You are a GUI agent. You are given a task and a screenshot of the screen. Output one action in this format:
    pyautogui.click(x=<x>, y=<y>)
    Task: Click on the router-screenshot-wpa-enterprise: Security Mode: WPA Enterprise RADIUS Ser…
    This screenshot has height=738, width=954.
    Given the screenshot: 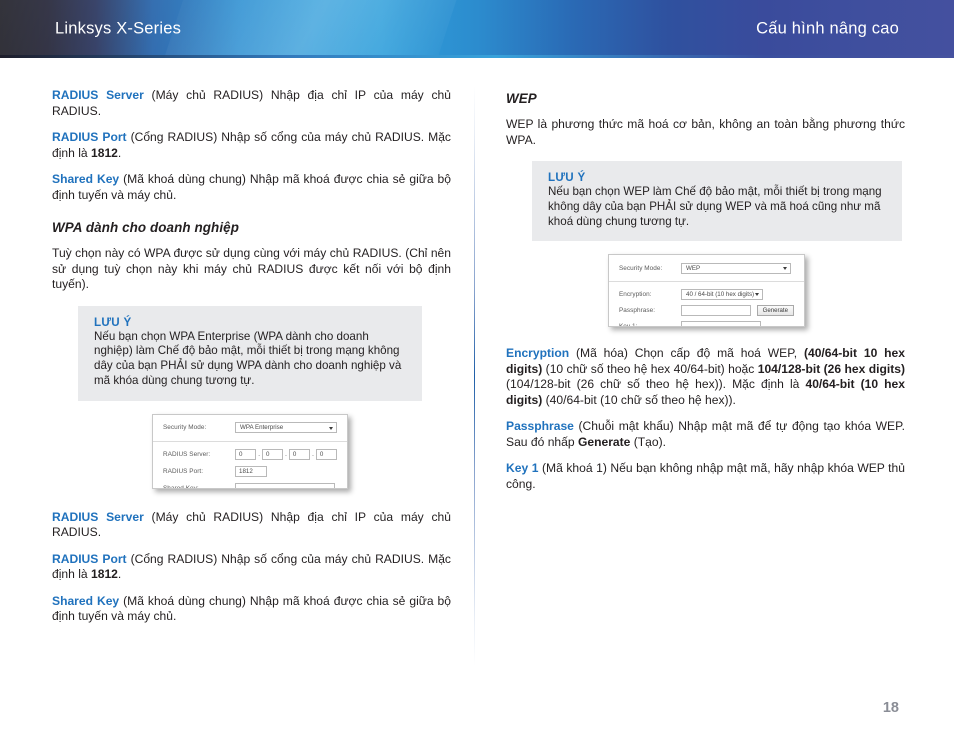 What is the action you would take?
    pyautogui.click(x=250, y=451)
    